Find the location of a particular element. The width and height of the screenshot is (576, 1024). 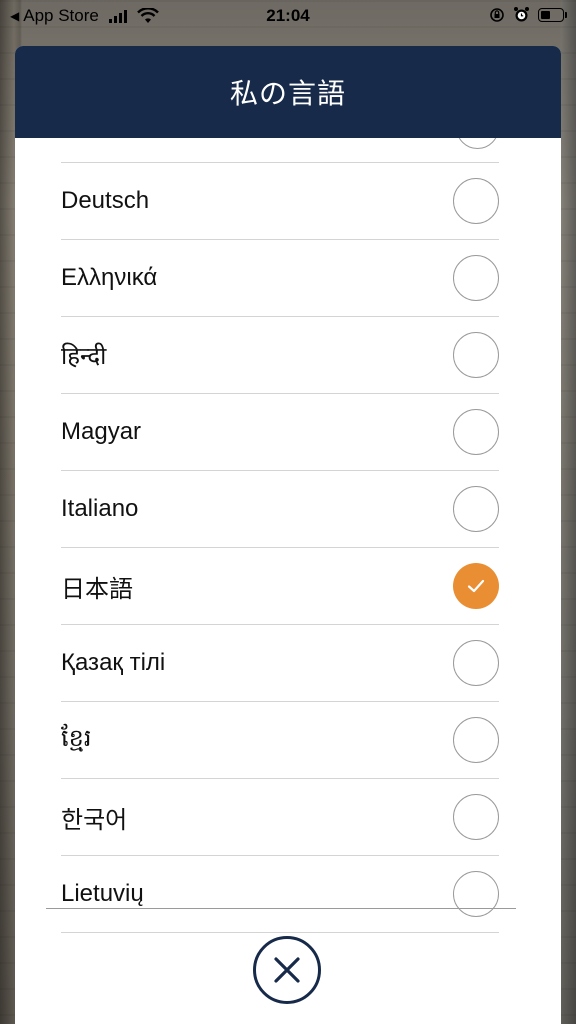

language-item-deutsch: Deutsch is located at coordinates (280, 201).